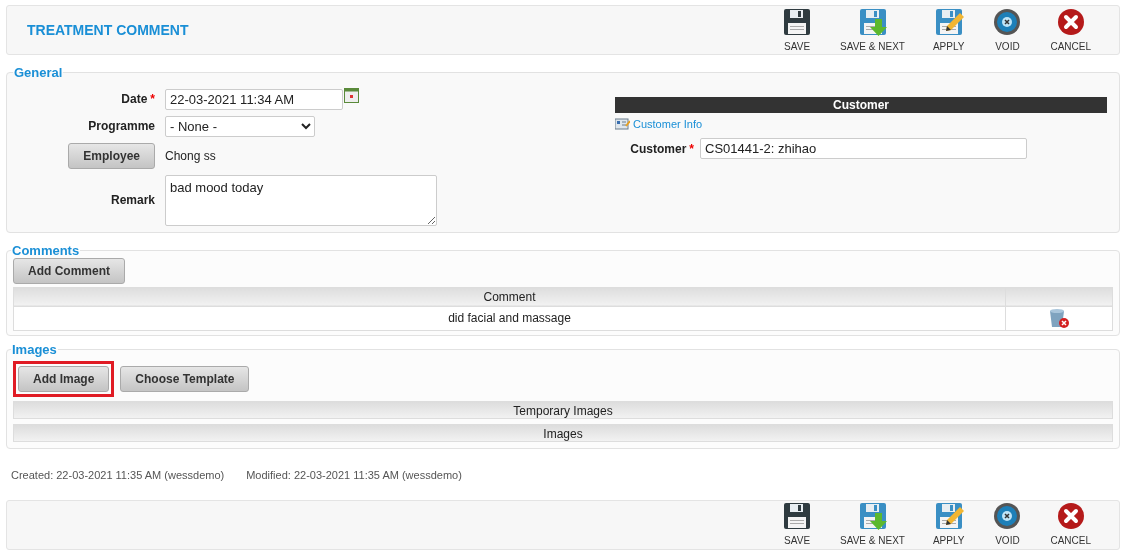  I want to click on created-info: Created: 22-03-2021 11:35 AM (wessdemo), so click(118, 475).